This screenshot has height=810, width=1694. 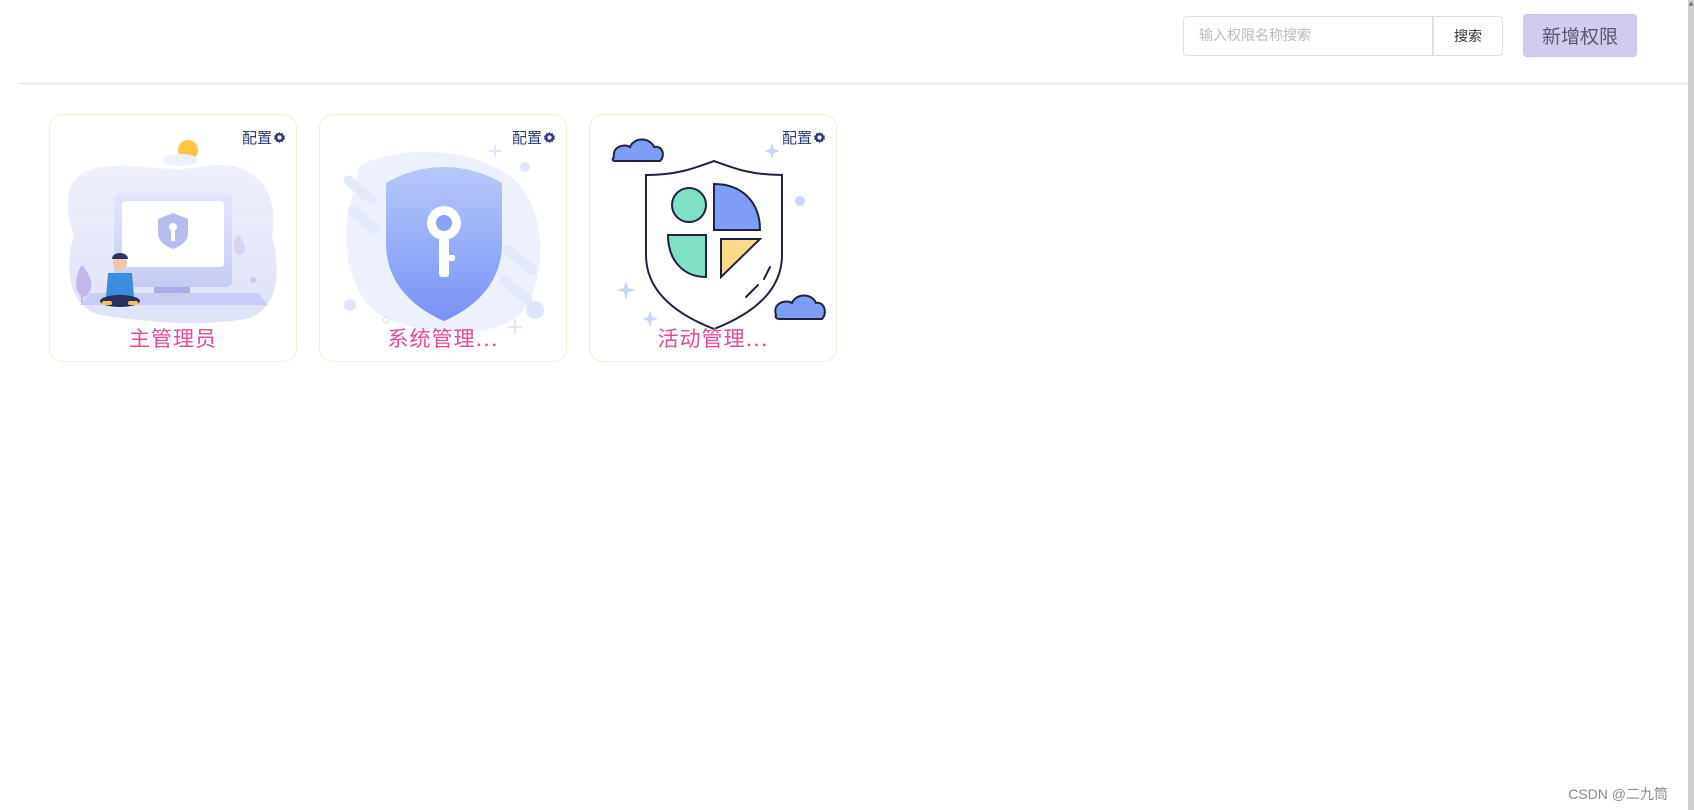 I want to click on permission-card-admin: 配置 主管理员, so click(x=173, y=238).